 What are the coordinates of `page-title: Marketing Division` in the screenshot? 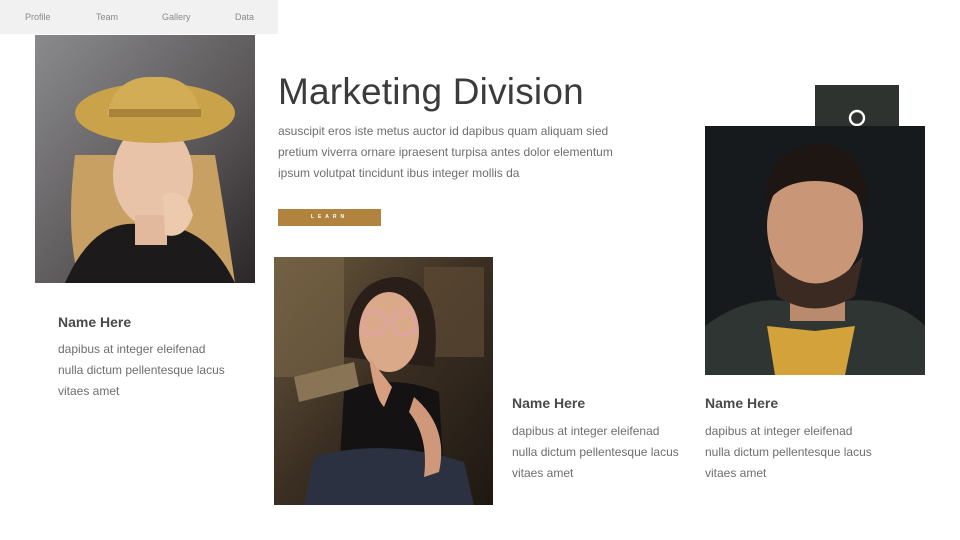 It's located at (431, 91).